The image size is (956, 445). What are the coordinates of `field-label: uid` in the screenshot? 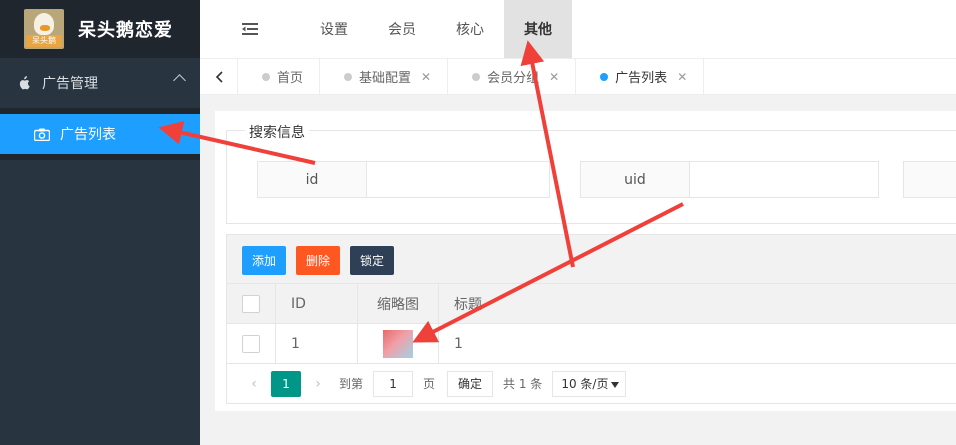 It's located at (635, 179).